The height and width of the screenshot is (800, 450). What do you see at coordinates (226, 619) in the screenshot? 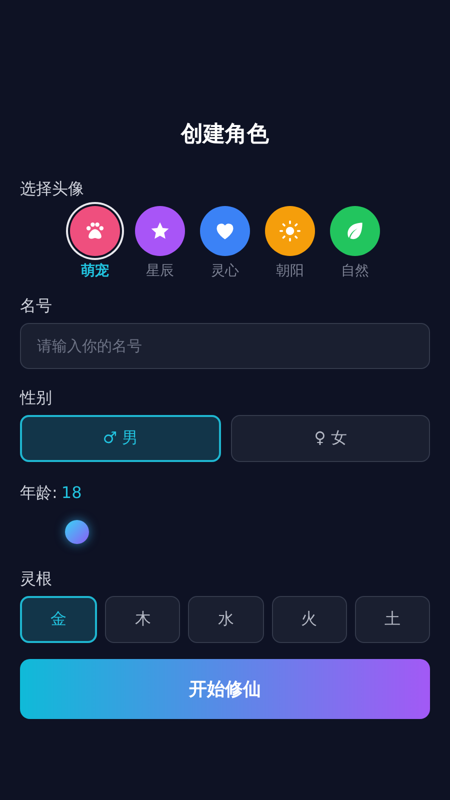
I see `element-option: 水` at bounding box center [226, 619].